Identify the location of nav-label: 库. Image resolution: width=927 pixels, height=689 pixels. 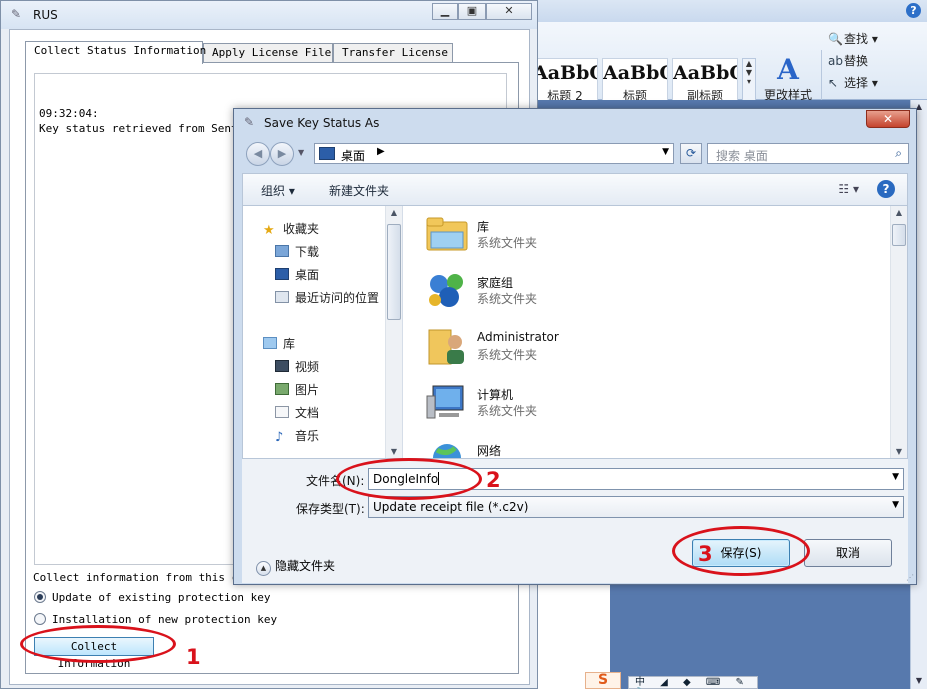
(289, 344).